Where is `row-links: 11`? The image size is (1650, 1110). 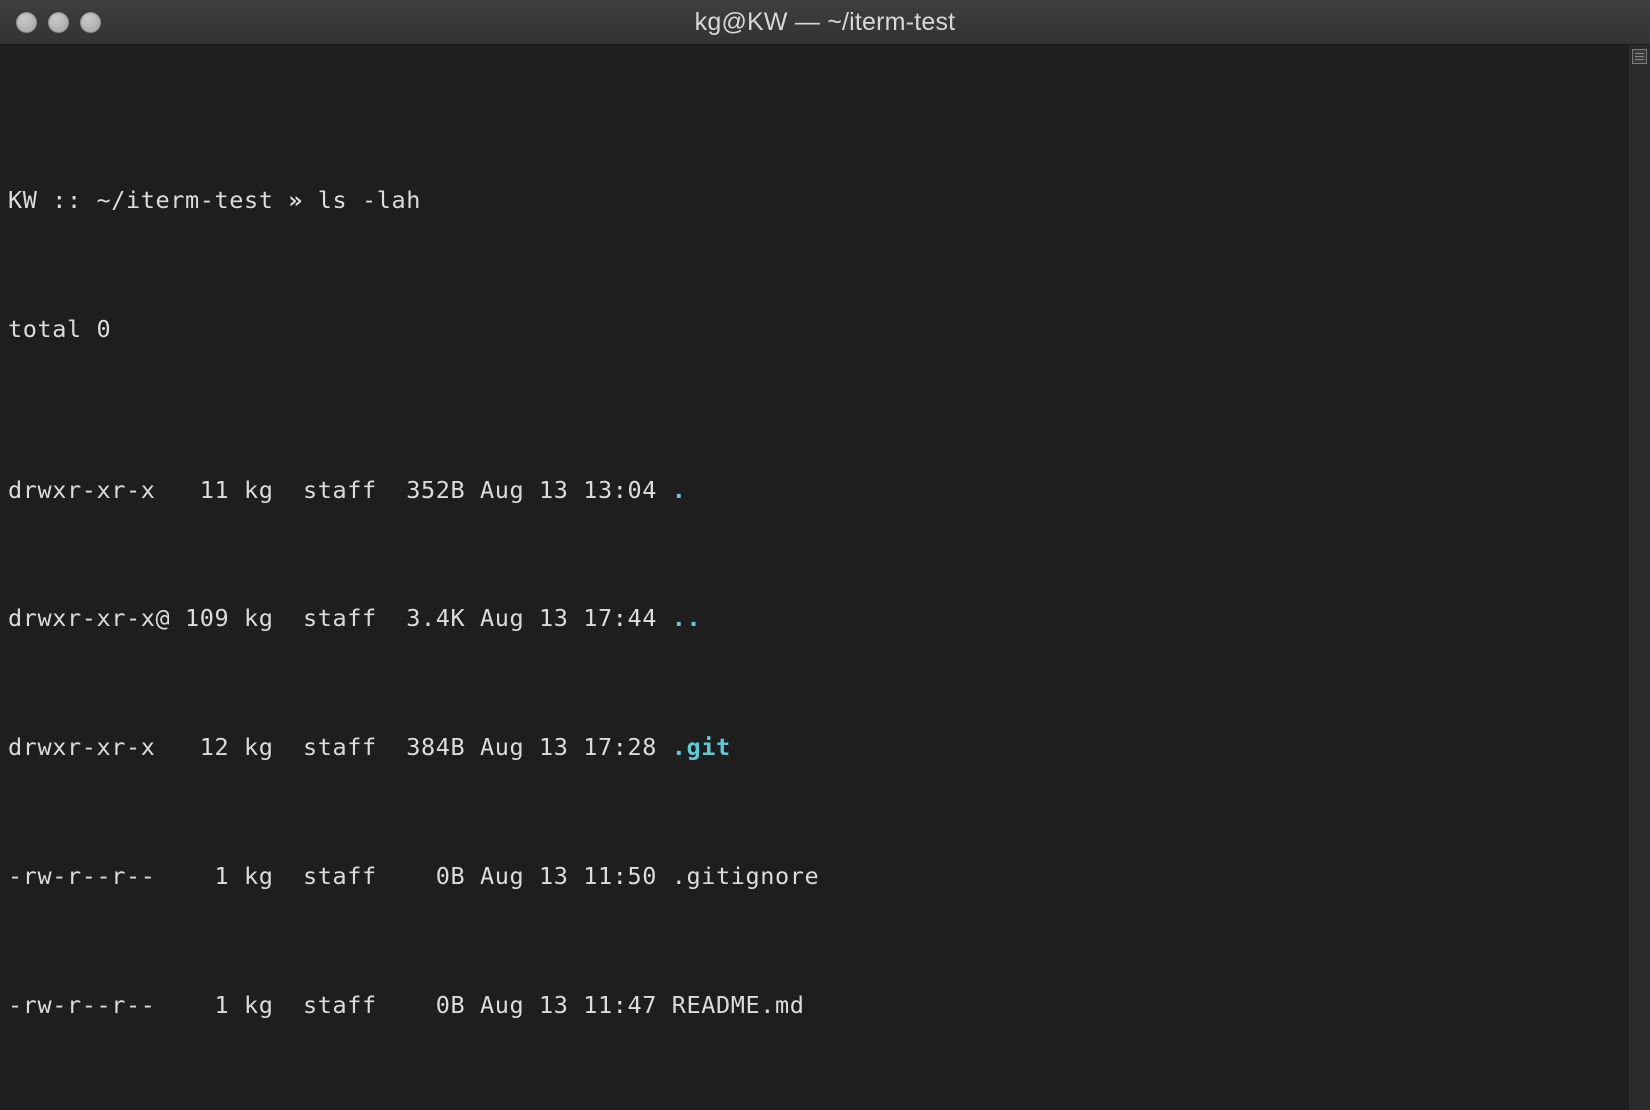 row-links: 11 is located at coordinates (207, 489).